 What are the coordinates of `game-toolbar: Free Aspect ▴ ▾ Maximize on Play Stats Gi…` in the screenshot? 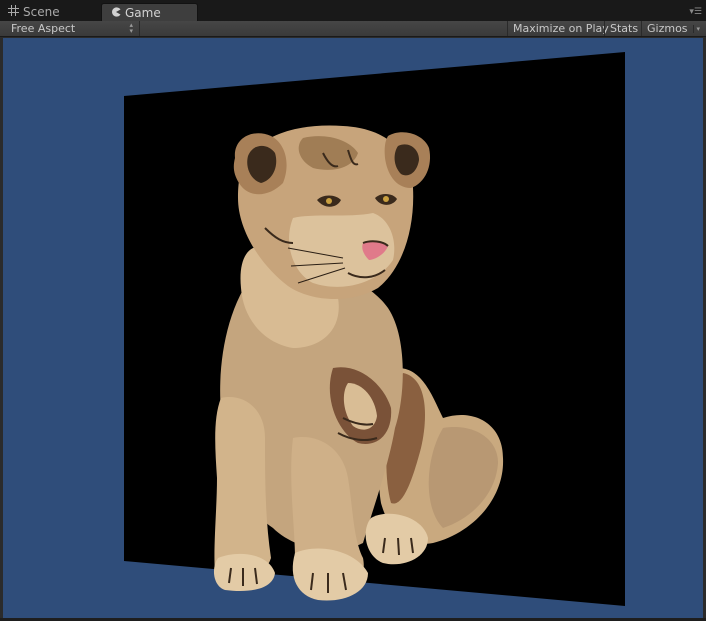 It's located at (353, 29).